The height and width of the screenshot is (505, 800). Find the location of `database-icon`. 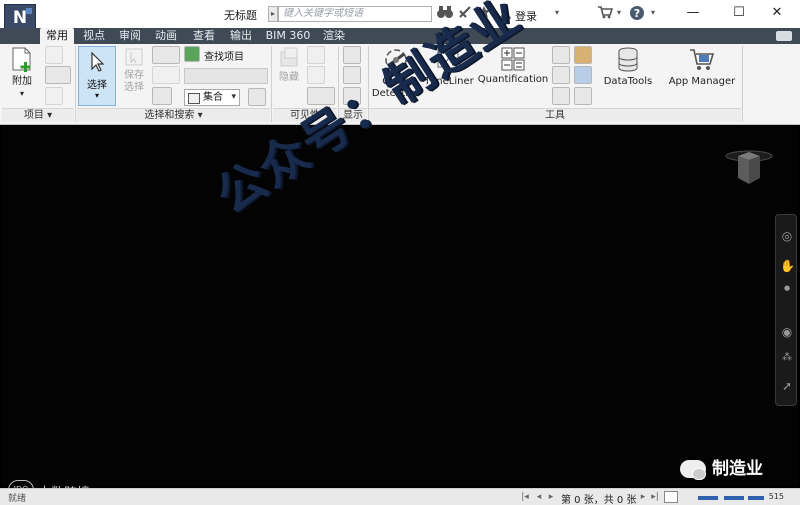

database-icon is located at coordinates (628, 59).